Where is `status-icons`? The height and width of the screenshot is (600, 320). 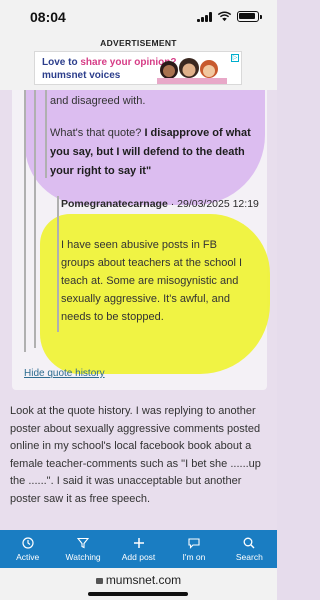
status-icons is located at coordinates (229, 16).